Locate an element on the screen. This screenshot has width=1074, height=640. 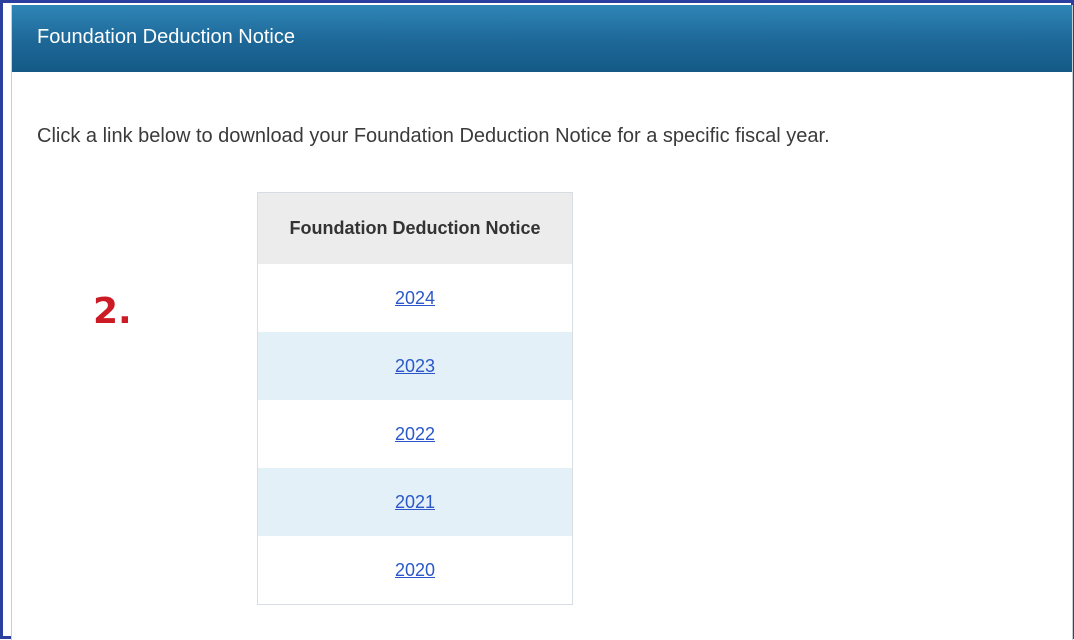
table-cell: 2021 is located at coordinates (415, 502).